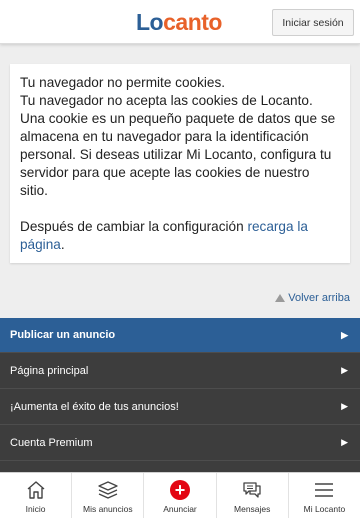  What do you see at coordinates (324, 509) in the screenshot?
I see `nav-label: Mi Locanto` at bounding box center [324, 509].